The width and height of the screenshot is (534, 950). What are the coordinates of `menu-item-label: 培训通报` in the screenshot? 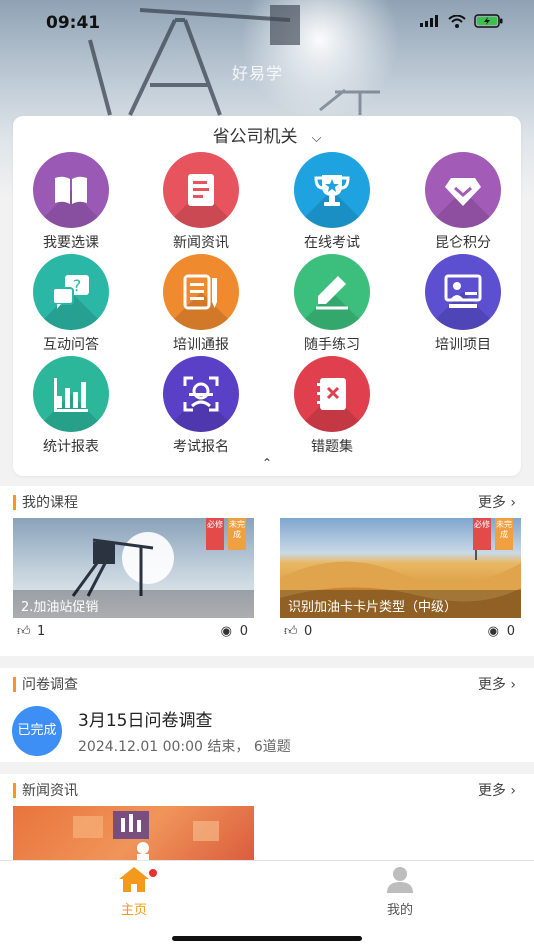 It's located at (201, 345).